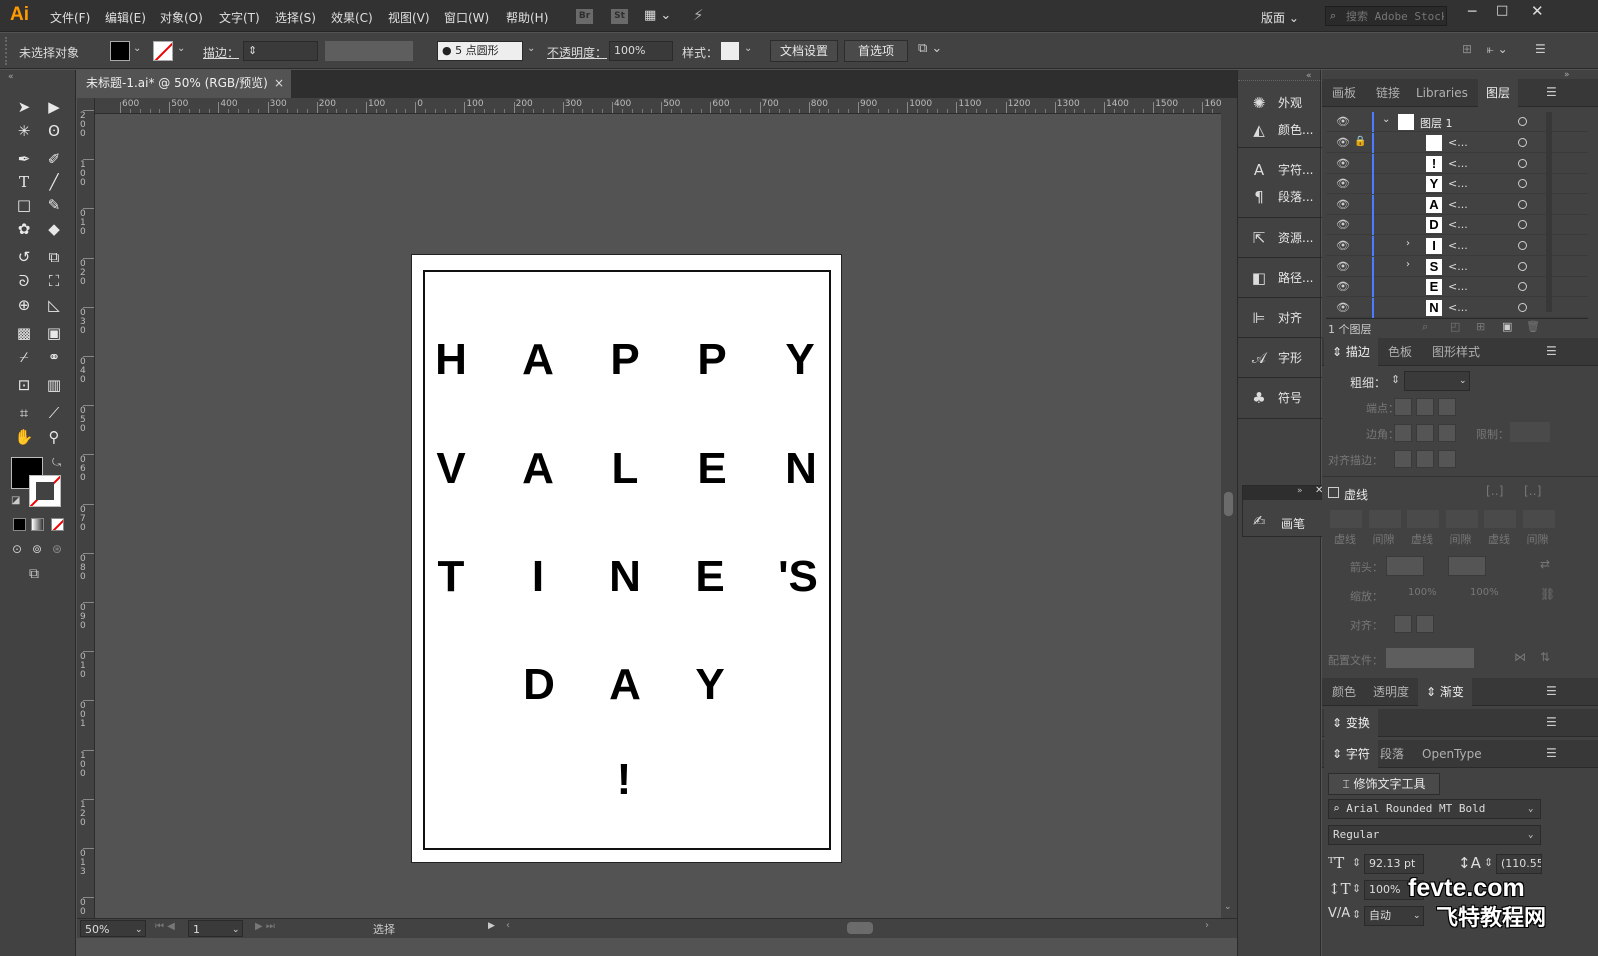  I want to click on type-tool-icon: T, so click(24, 182).